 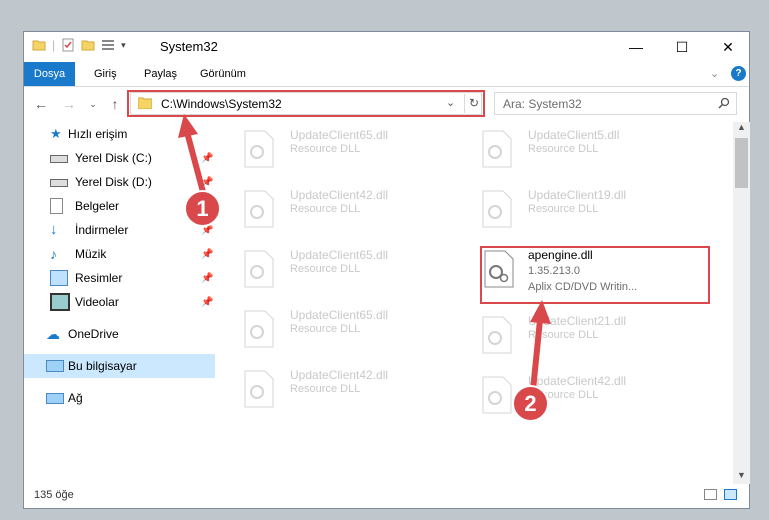 I want to click on sidebar-item-onedrive: ☁ OneDrive, so click(x=119, y=334).